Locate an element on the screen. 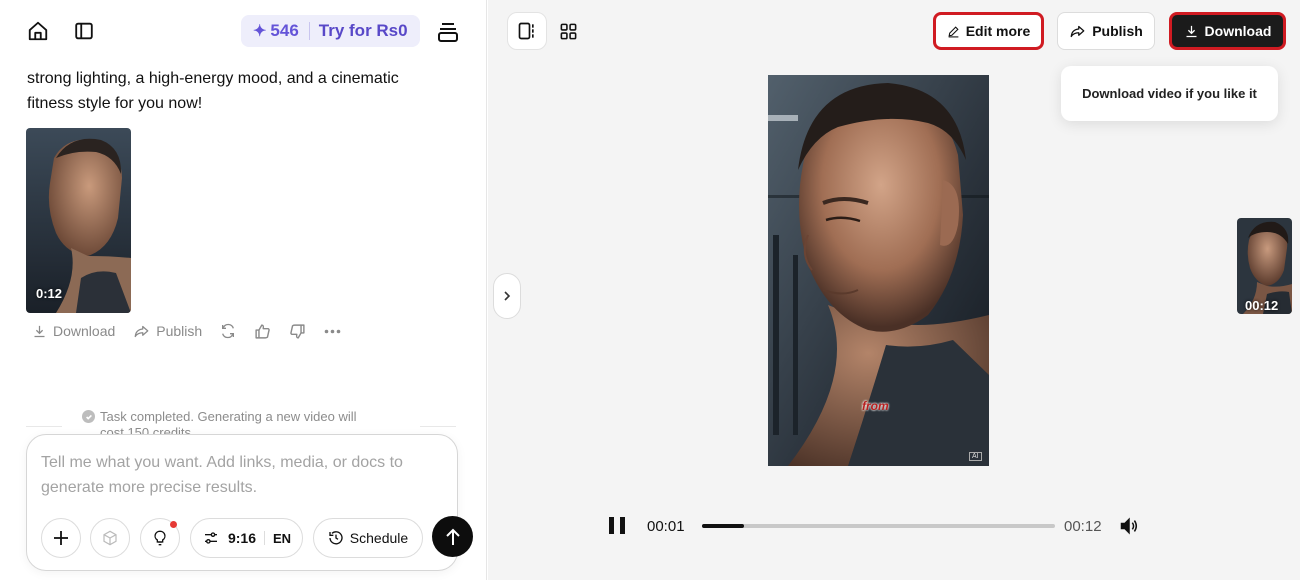 This screenshot has height=580, width=1300. grid-icon is located at coordinates (568, 31).